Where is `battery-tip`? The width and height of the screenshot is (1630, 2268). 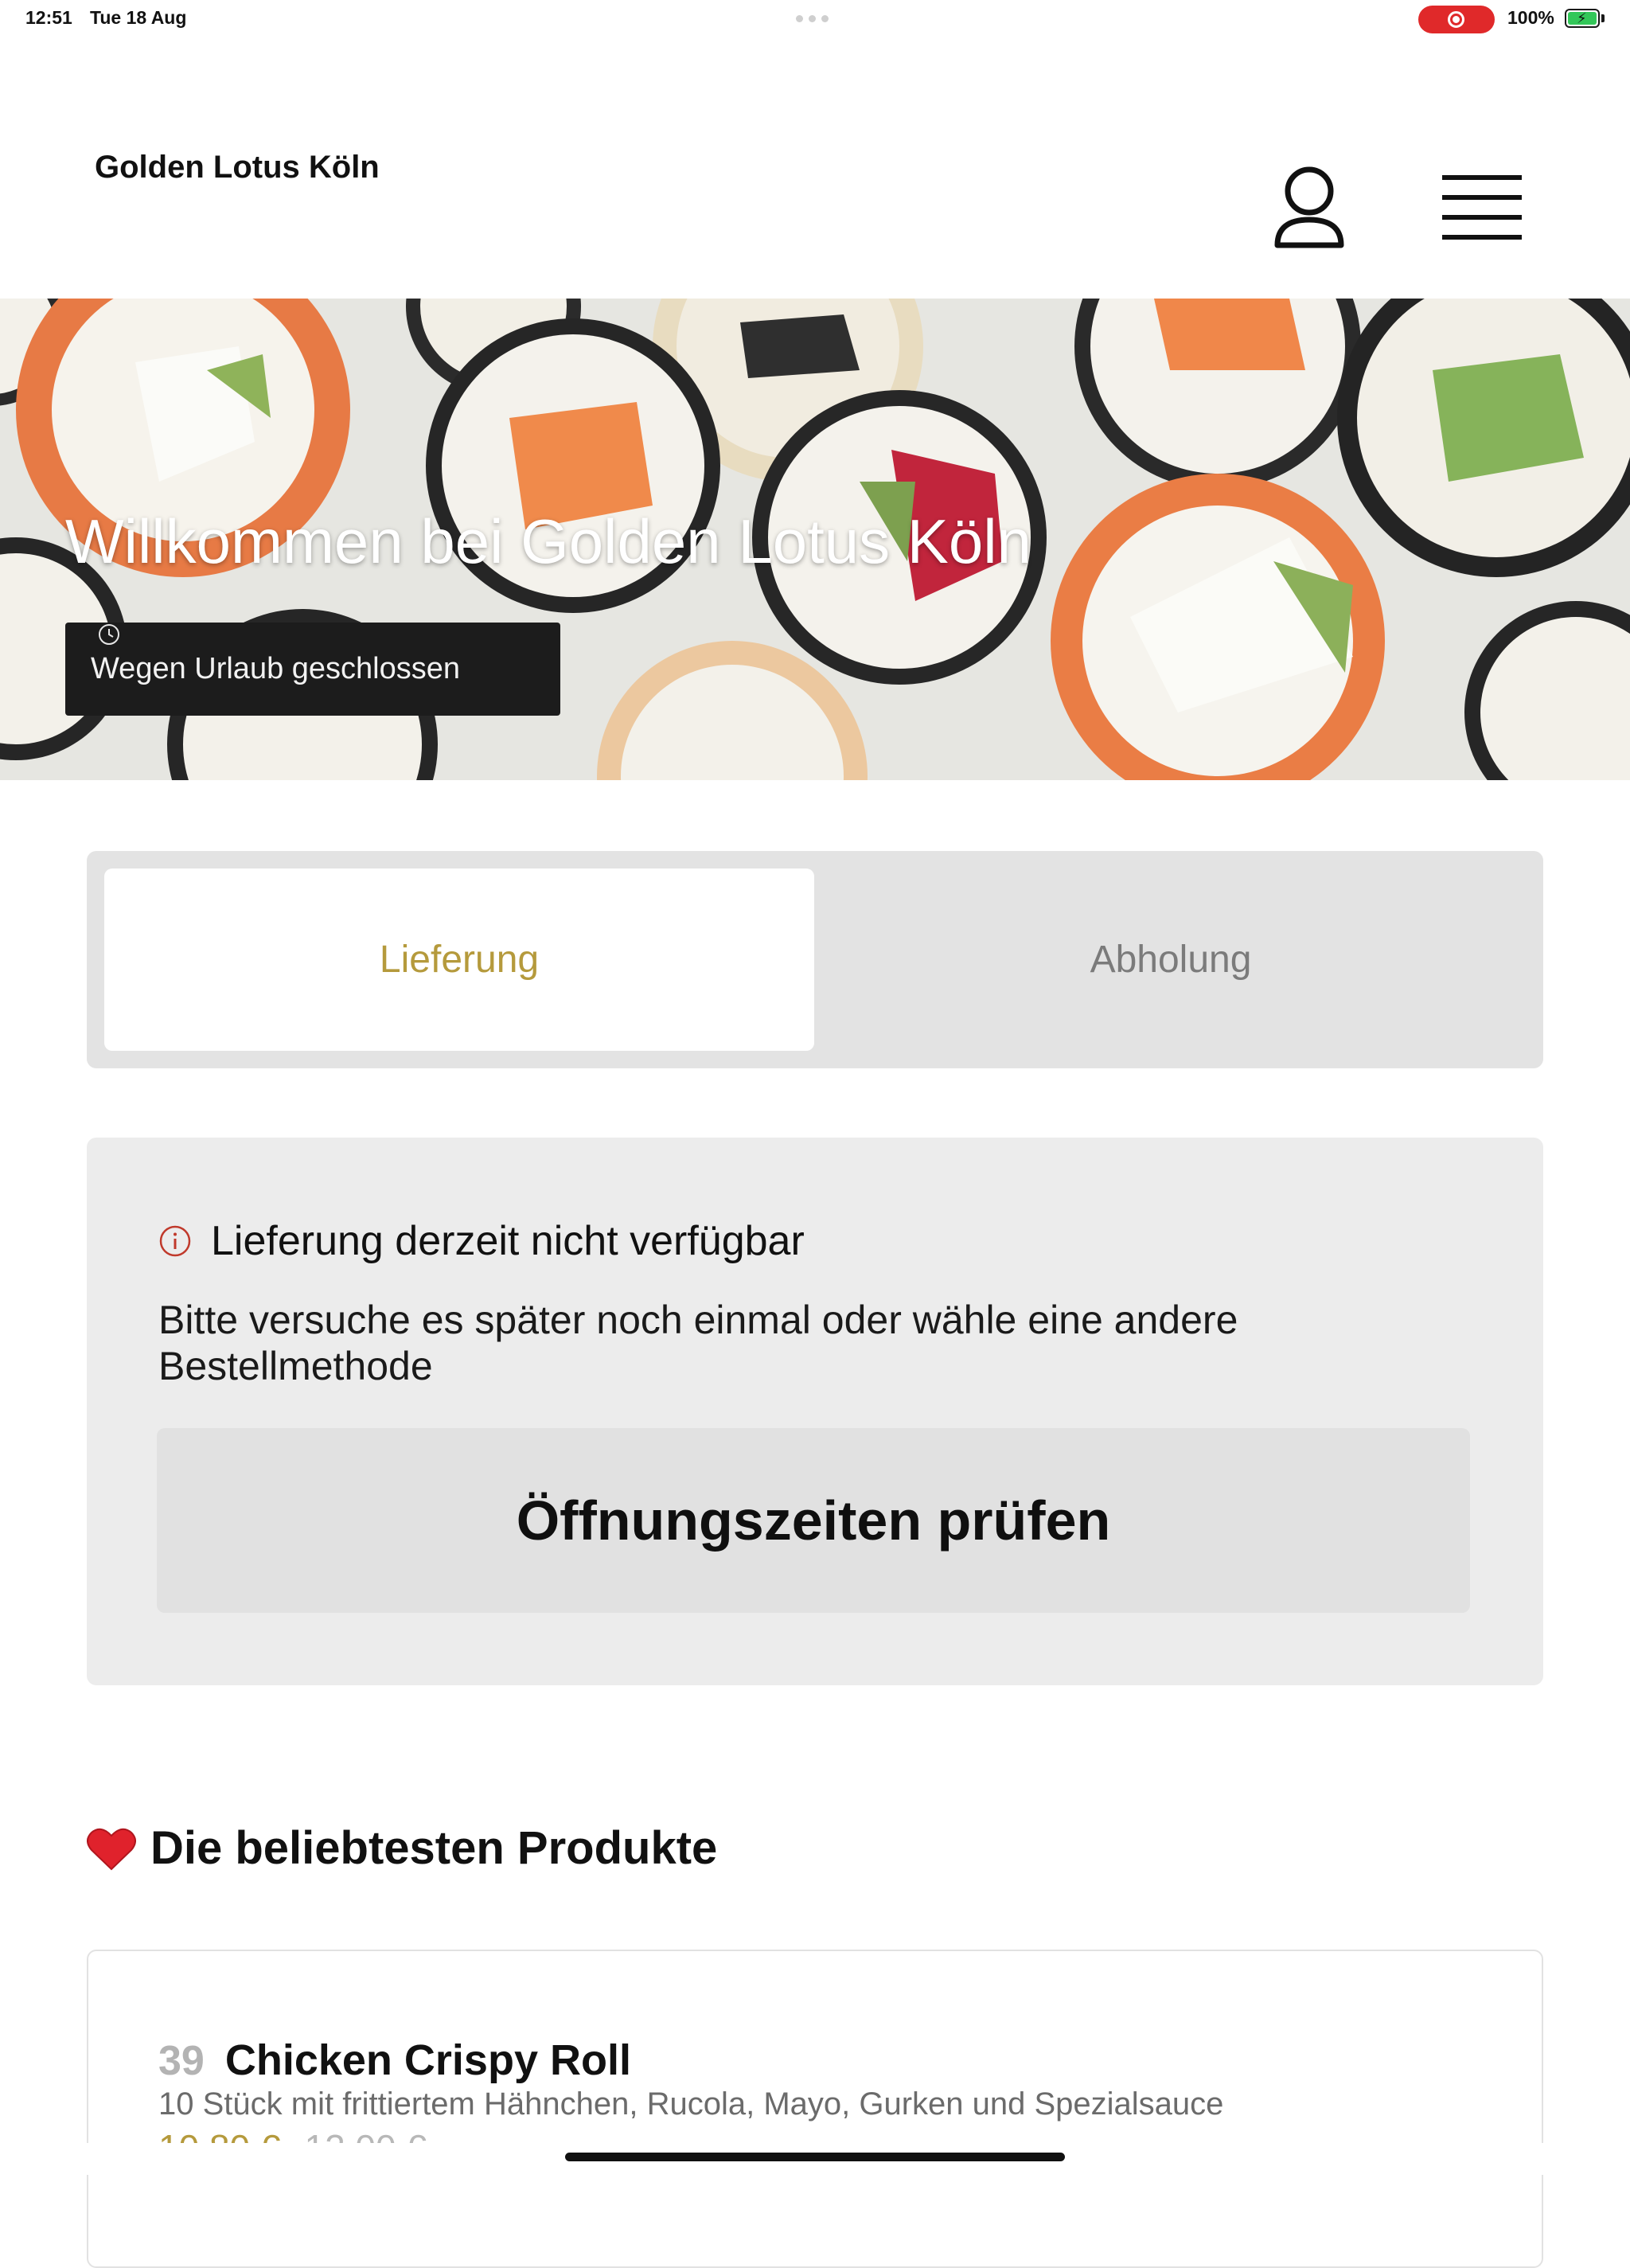 battery-tip is located at coordinates (1603, 18).